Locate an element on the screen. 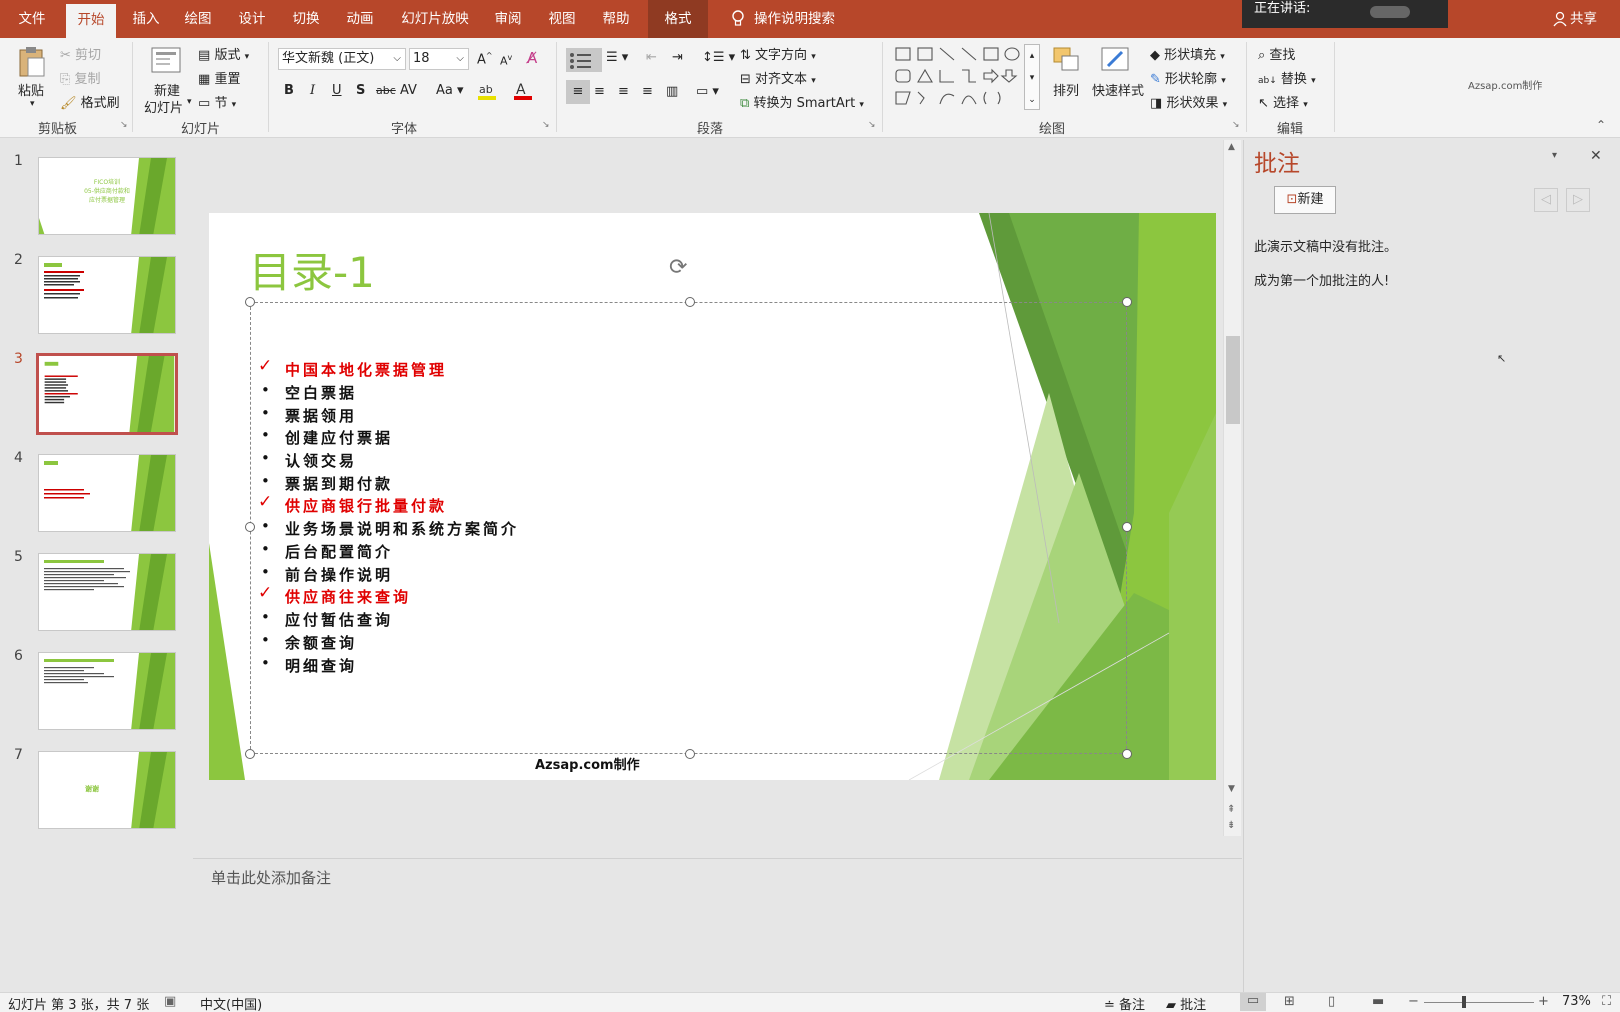 This screenshot has height=1012, width=1620. clipboard-launcher-icon: ↘ is located at coordinates (124, 125).